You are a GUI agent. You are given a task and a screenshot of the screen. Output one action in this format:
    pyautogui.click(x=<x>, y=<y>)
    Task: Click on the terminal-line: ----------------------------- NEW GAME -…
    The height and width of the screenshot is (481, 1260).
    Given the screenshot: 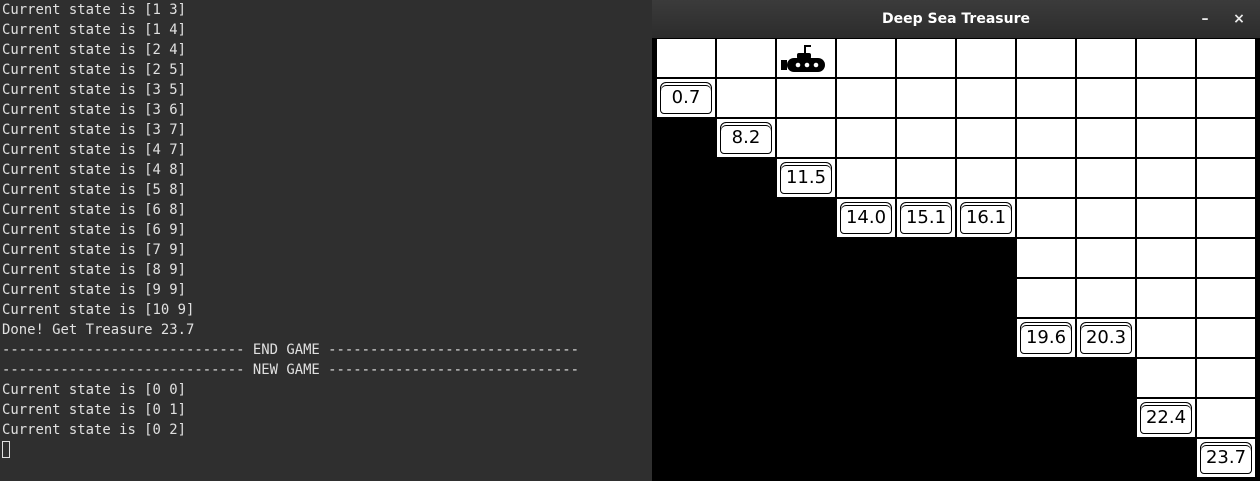 What is the action you would take?
    pyautogui.click(x=291, y=370)
    